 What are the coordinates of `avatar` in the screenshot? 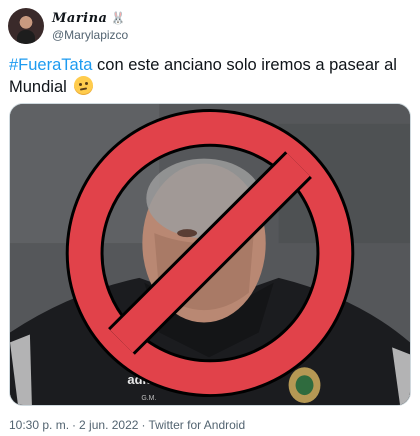 It's located at (26, 26).